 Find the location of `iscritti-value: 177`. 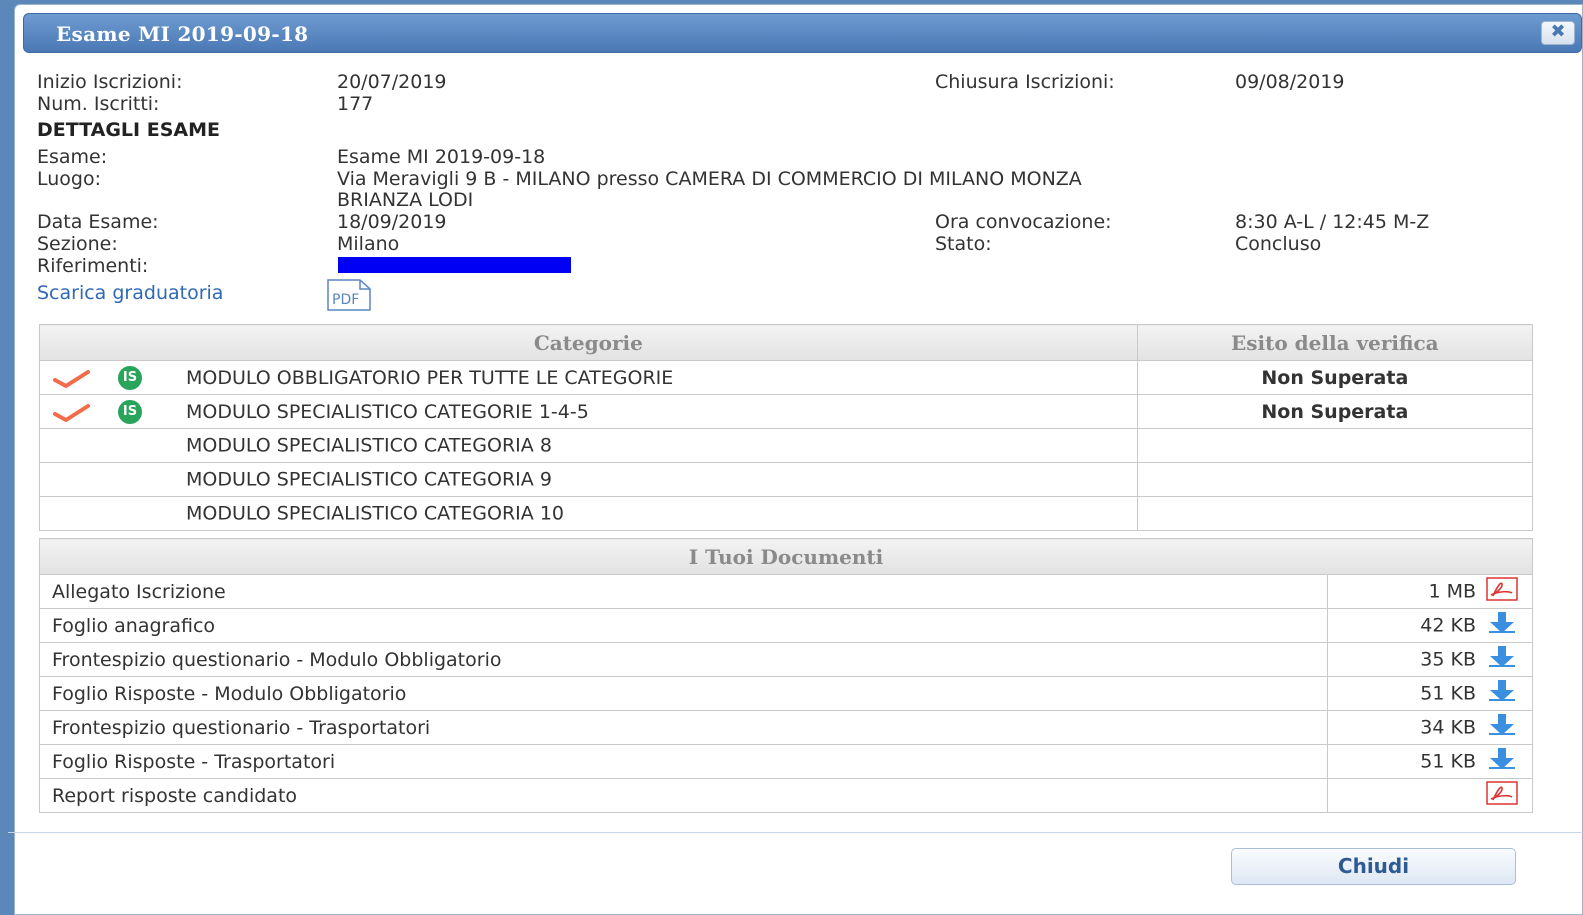

iscritti-value: 177 is located at coordinates (355, 104).